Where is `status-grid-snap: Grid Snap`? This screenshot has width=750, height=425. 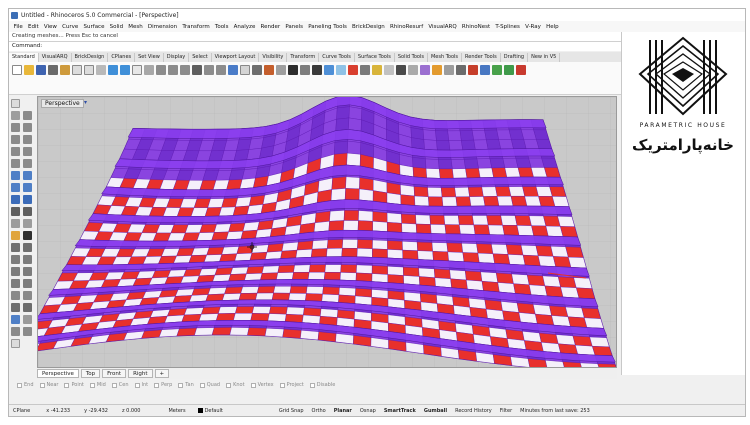 status-grid-snap: Grid Snap is located at coordinates (291, 411).